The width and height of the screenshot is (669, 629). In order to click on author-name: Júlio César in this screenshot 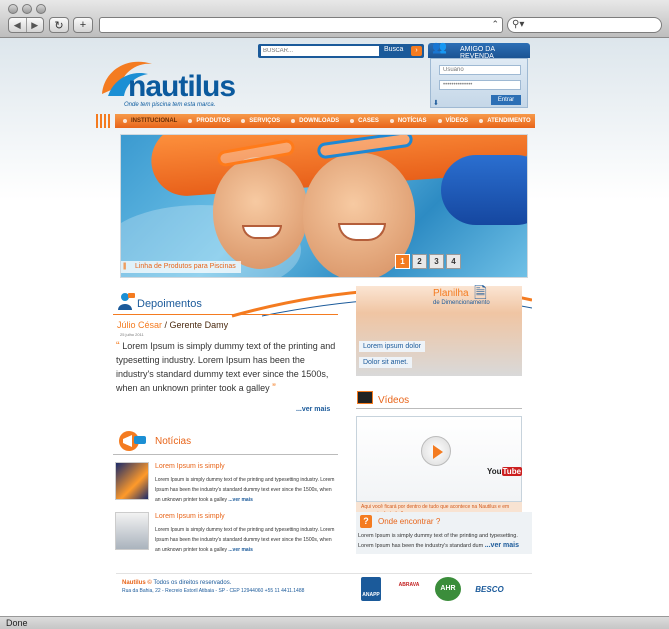, I will do `click(140, 325)`.